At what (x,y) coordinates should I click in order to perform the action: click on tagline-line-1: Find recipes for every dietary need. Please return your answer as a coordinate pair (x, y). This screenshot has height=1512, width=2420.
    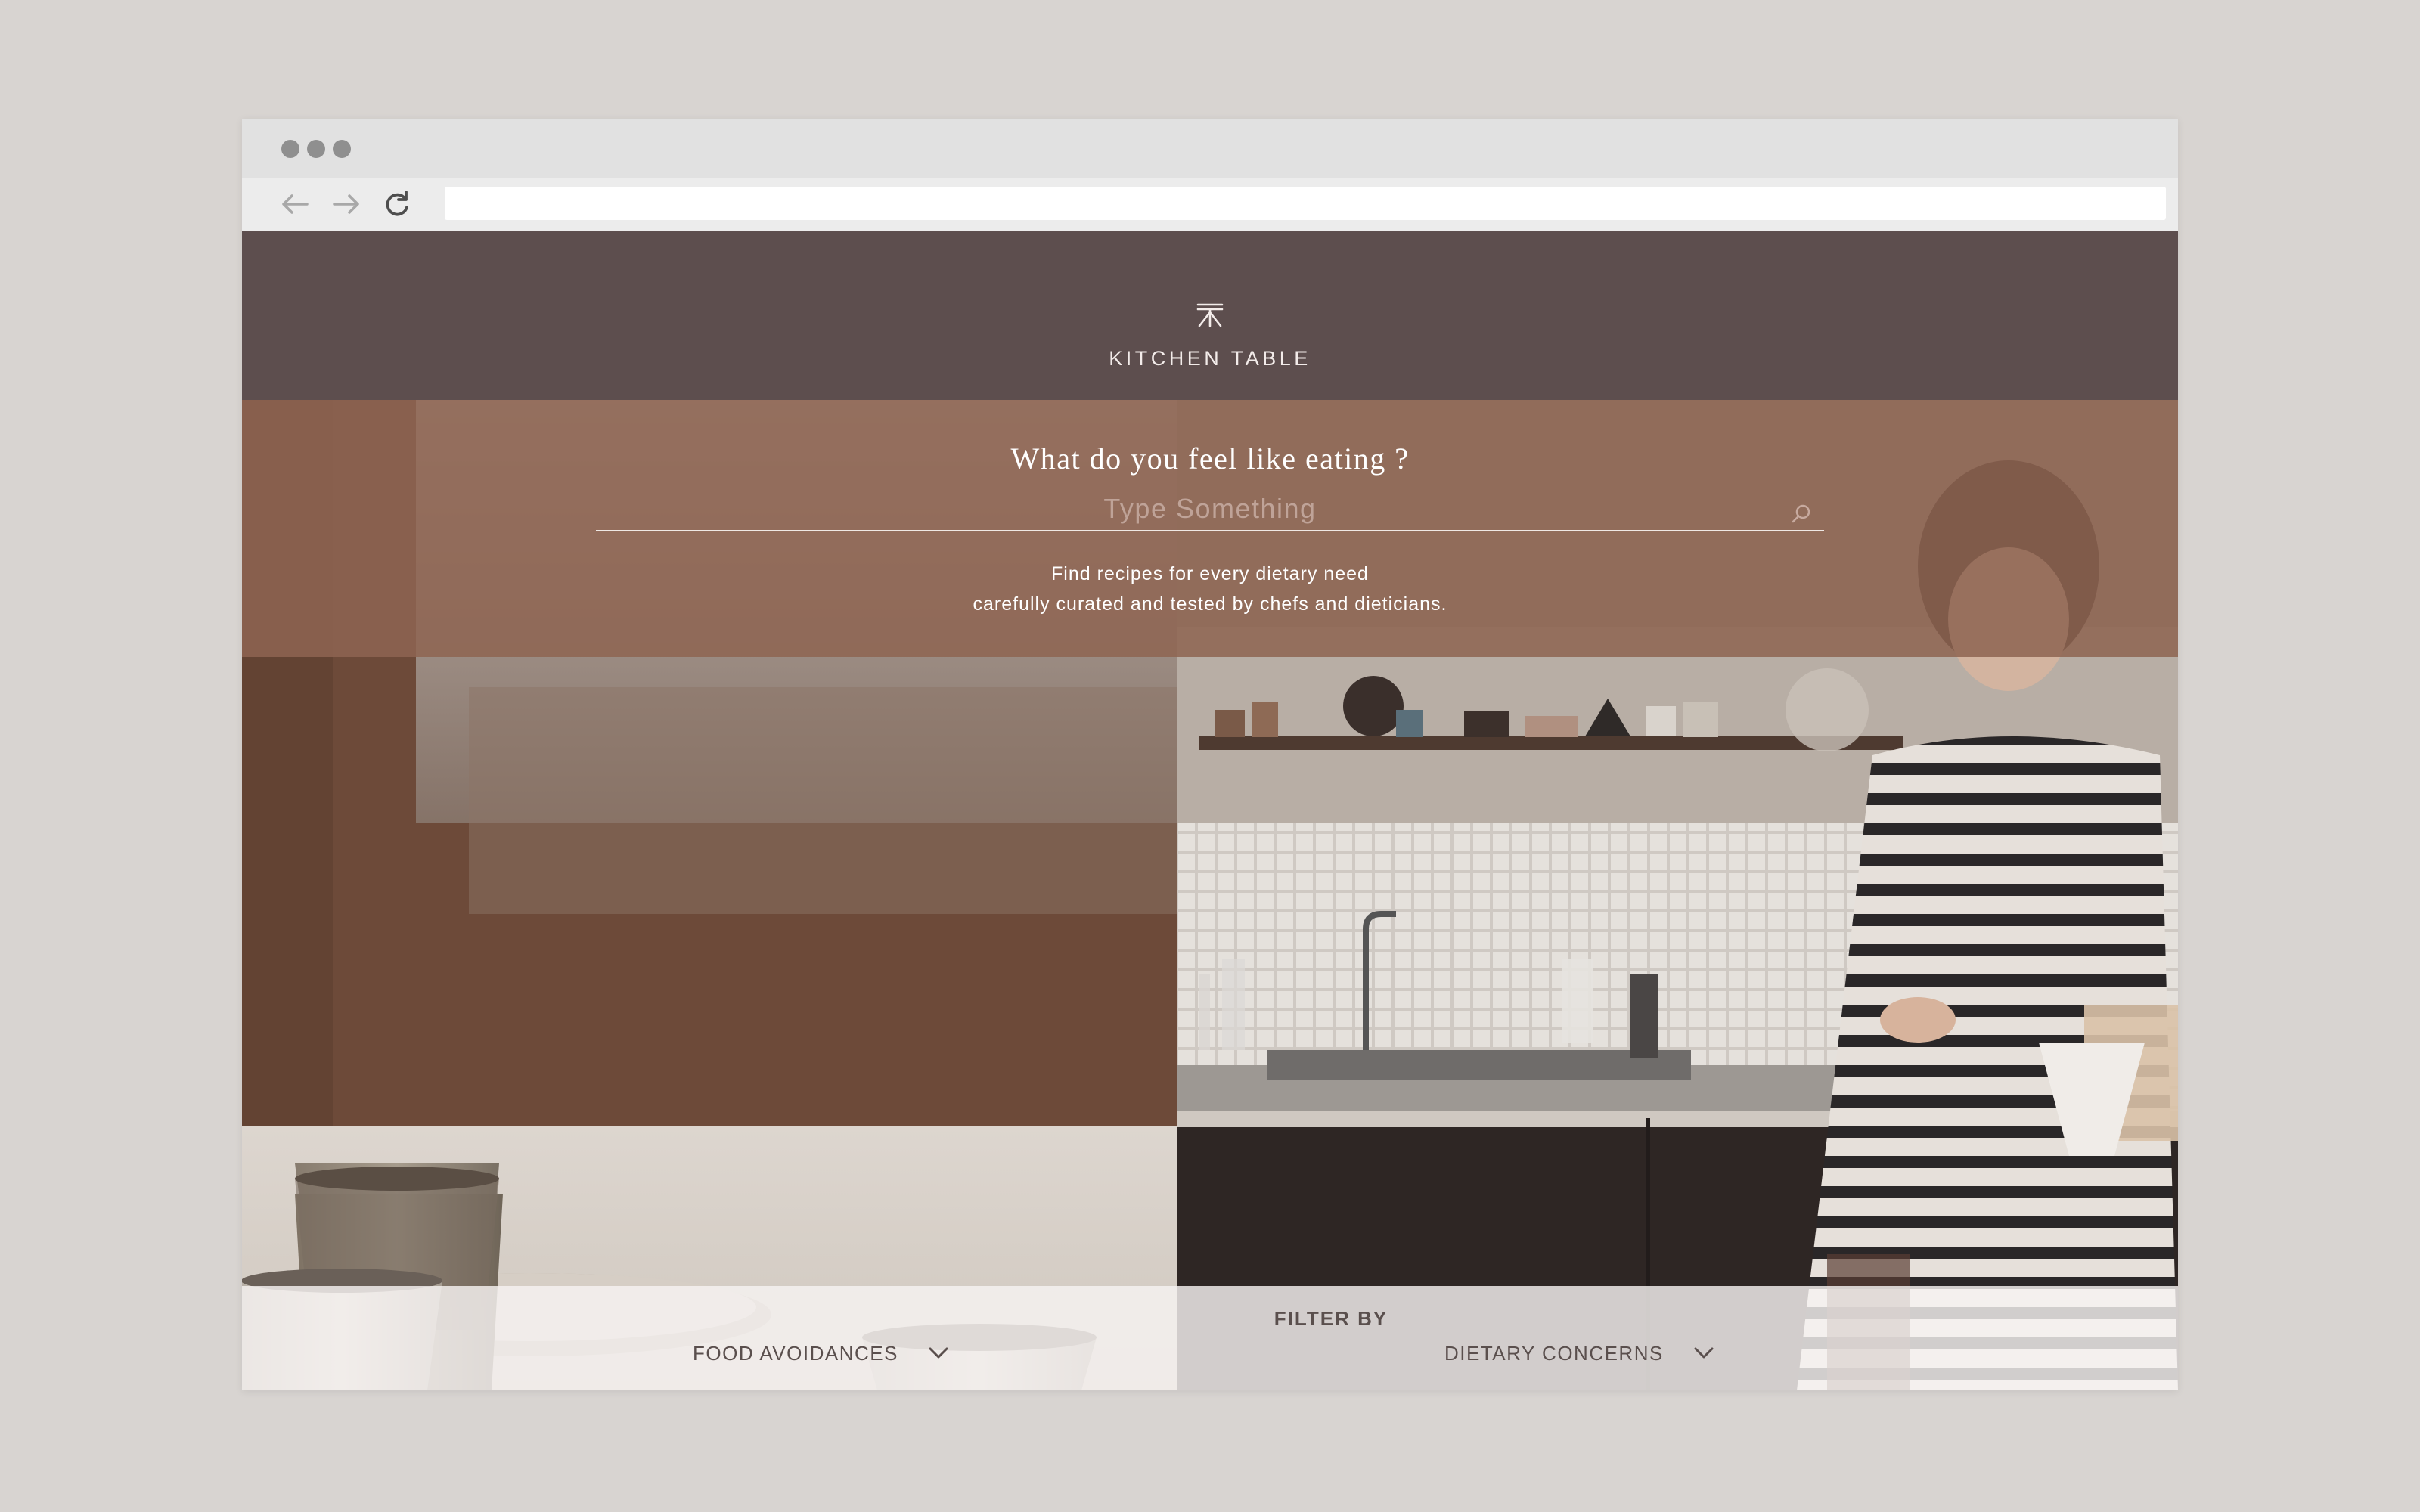
    Looking at the image, I should click on (1210, 573).